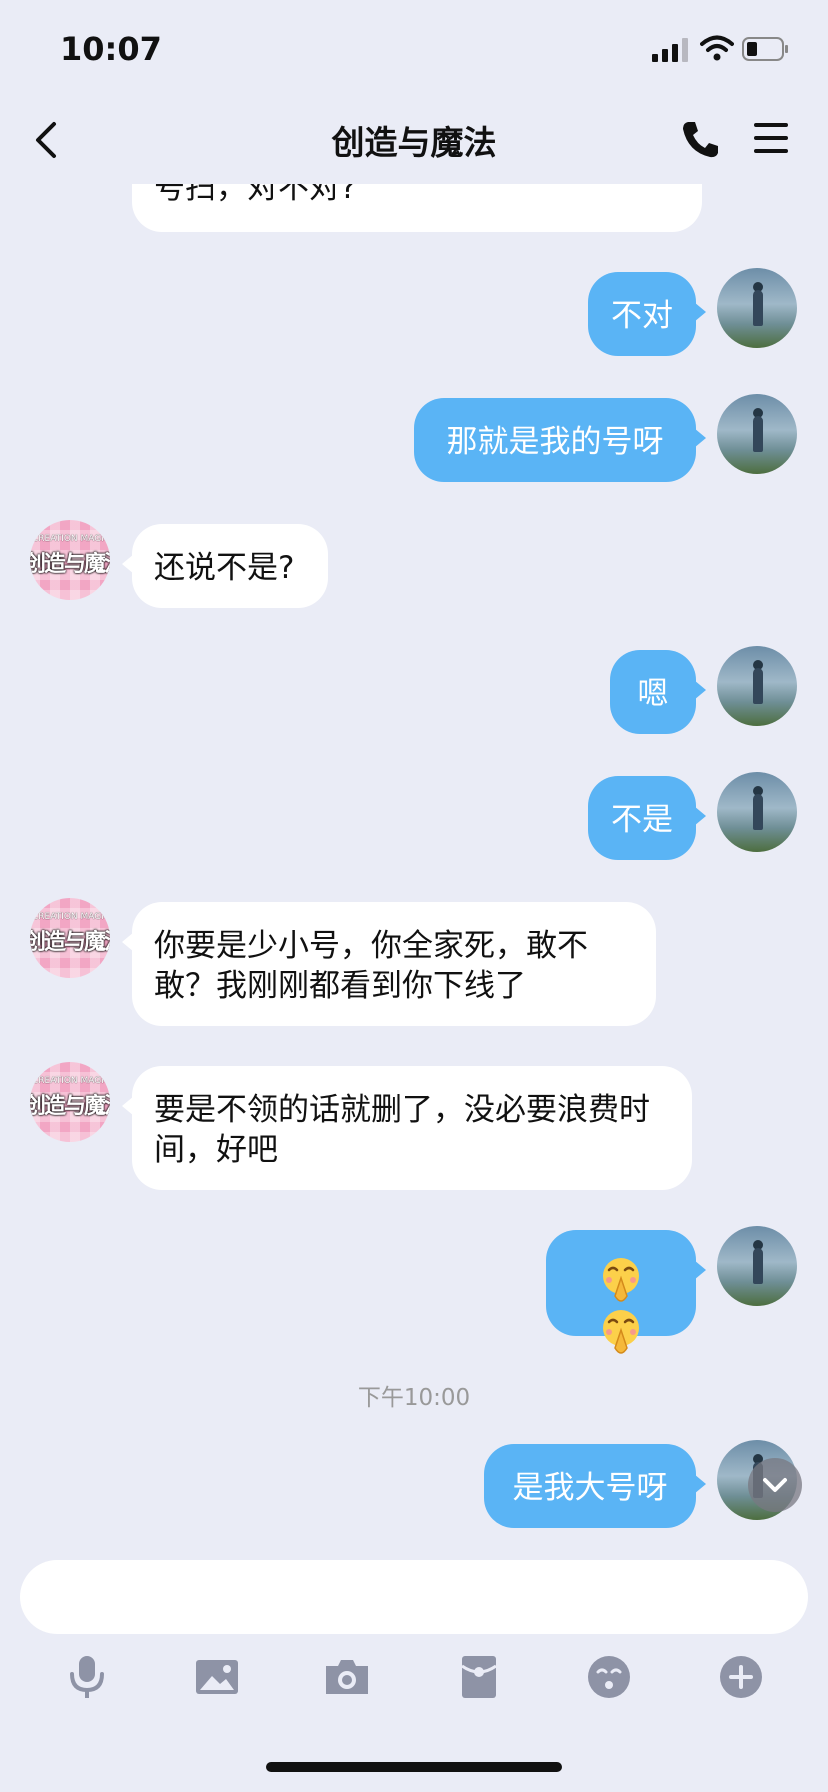 This screenshot has width=828, height=1792. I want to click on battery-icon, so click(765, 49).